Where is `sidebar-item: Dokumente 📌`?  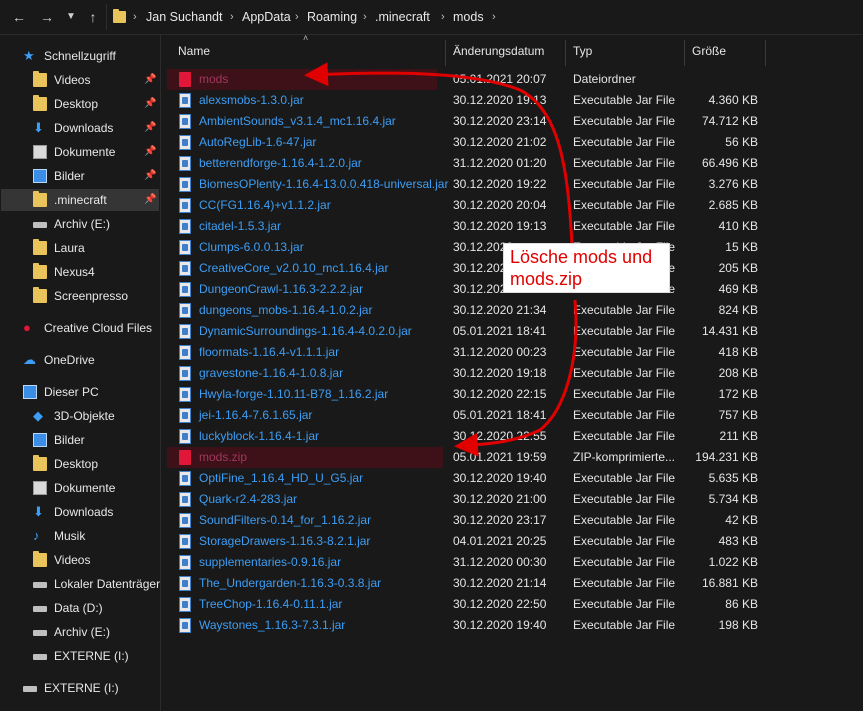
sidebar-item: Dokumente 📌 is located at coordinates (80, 152).